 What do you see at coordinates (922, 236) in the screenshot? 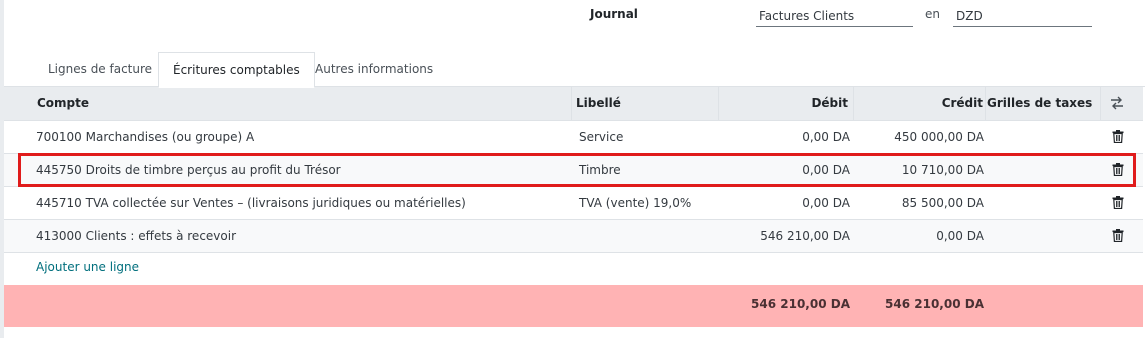
I see `row-credit: 0,00 DA` at bounding box center [922, 236].